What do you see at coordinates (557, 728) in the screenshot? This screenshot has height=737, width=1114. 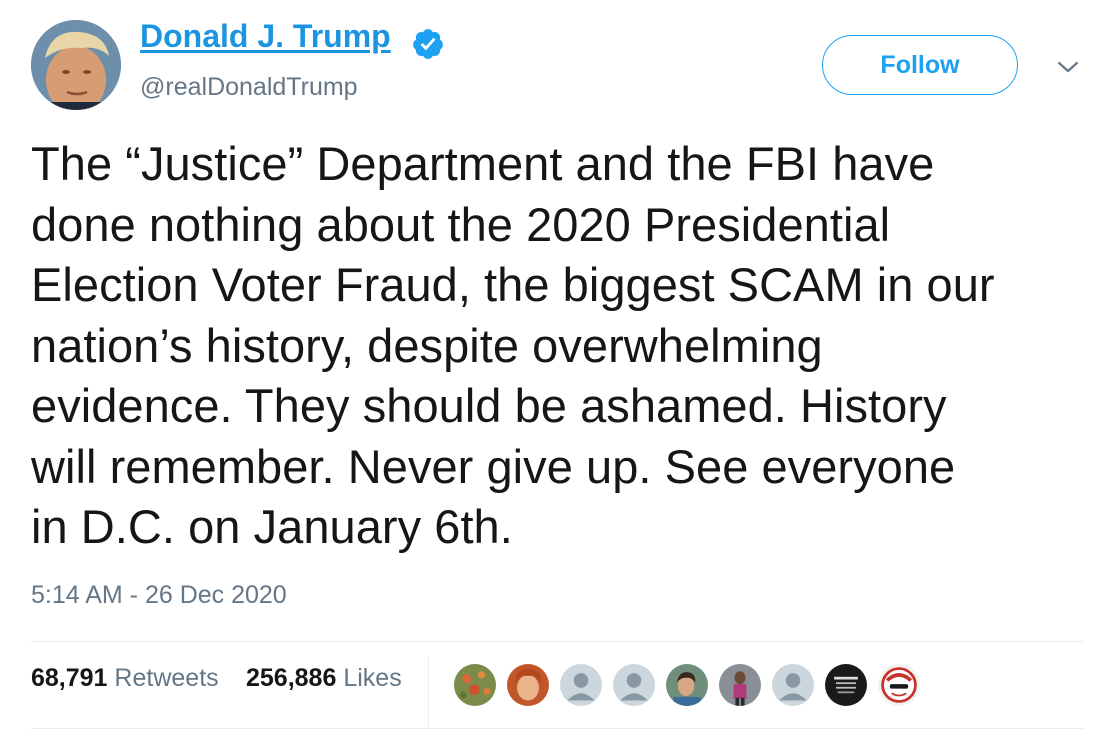 I see `stats-divider-bottom` at bounding box center [557, 728].